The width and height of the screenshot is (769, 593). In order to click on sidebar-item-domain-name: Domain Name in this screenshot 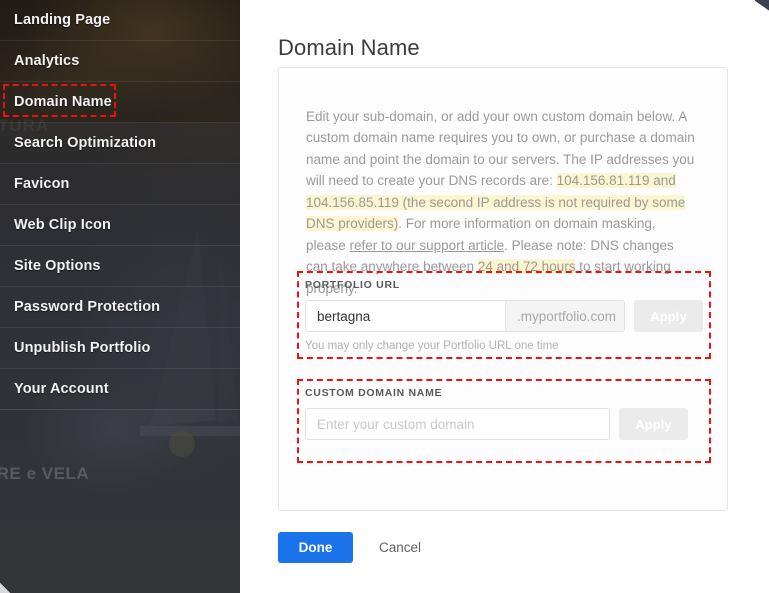, I will do `click(120, 102)`.